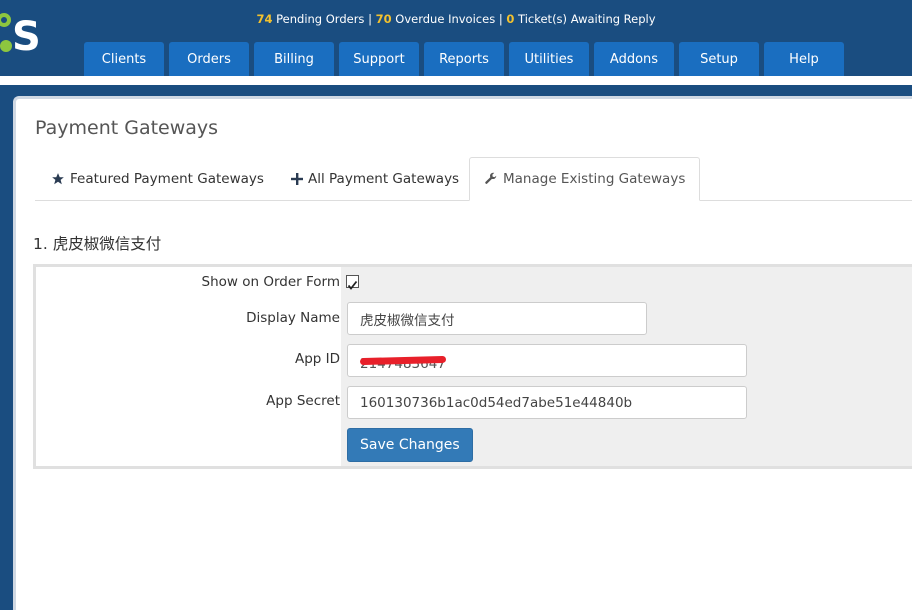 The height and width of the screenshot is (610, 912). Describe the element at coordinates (497, 318) in the screenshot. I see `display-name-input: 虎皮椒微信支付` at that location.